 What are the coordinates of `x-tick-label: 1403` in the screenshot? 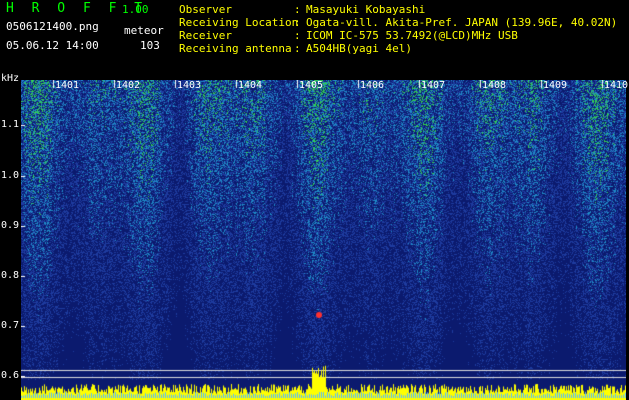 It's located at (189, 85).